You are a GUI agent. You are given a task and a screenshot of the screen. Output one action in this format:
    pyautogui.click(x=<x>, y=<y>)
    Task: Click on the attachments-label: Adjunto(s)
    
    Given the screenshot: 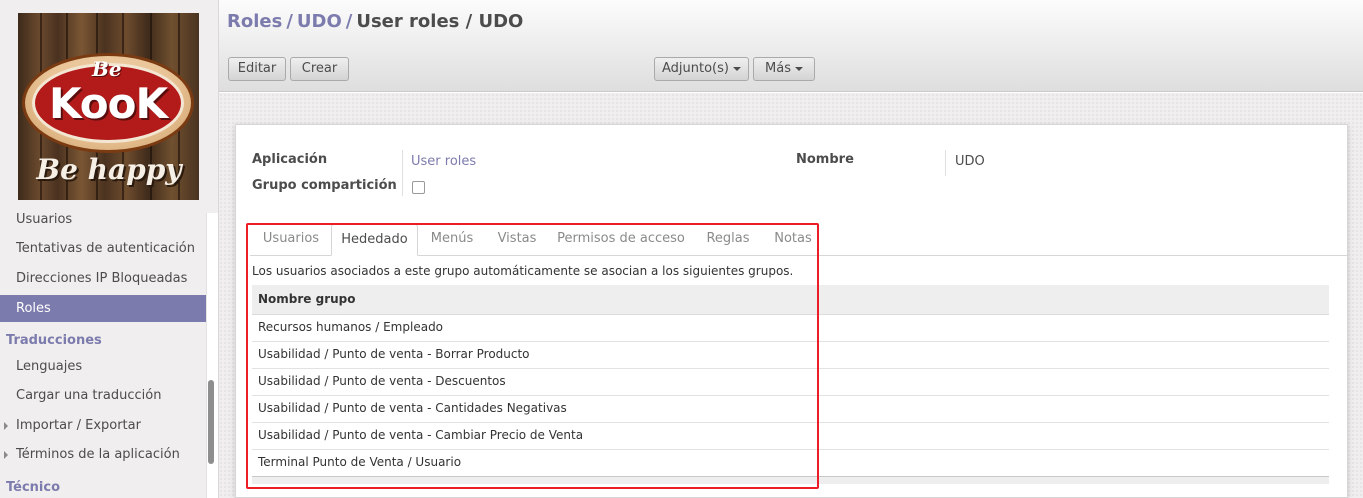 What is the action you would take?
    pyautogui.click(x=695, y=68)
    